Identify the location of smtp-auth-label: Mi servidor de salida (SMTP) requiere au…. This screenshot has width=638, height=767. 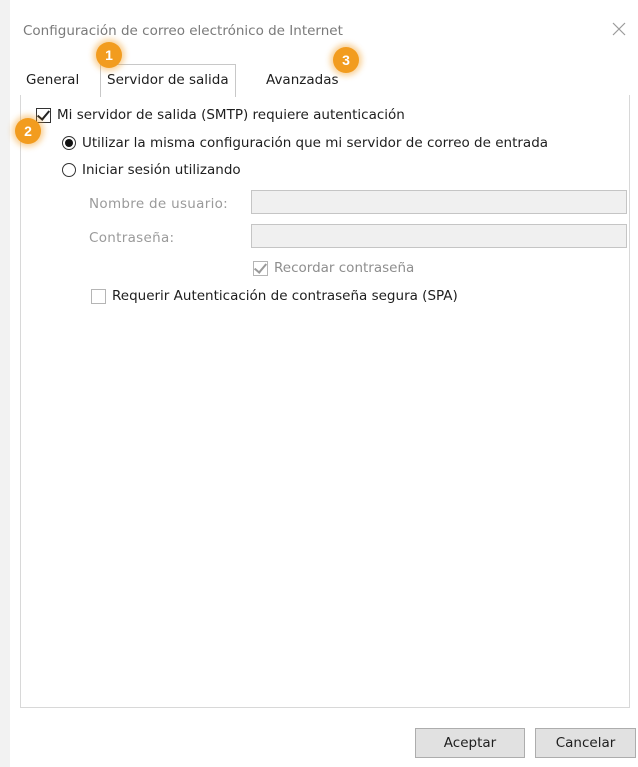
(231, 115).